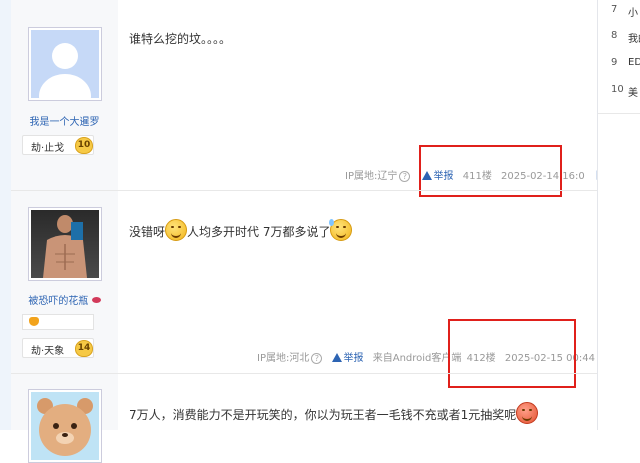  What do you see at coordinates (336, 357) in the screenshot?
I see `warning-icon` at bounding box center [336, 357].